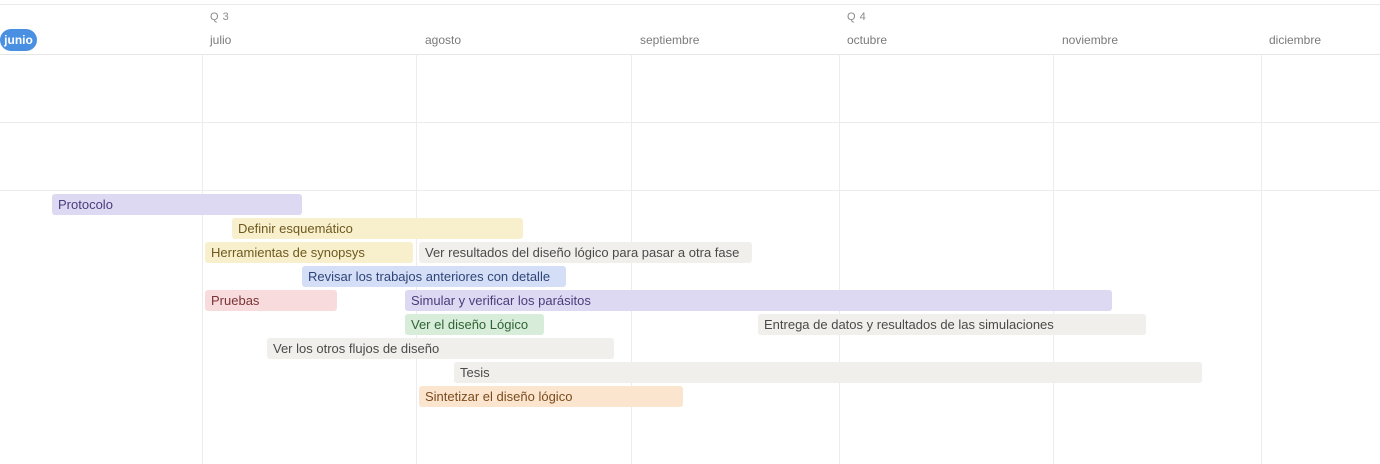  Describe the element at coordinates (857, 17) in the screenshot. I see `quarter-label-q4: Q 4` at that location.